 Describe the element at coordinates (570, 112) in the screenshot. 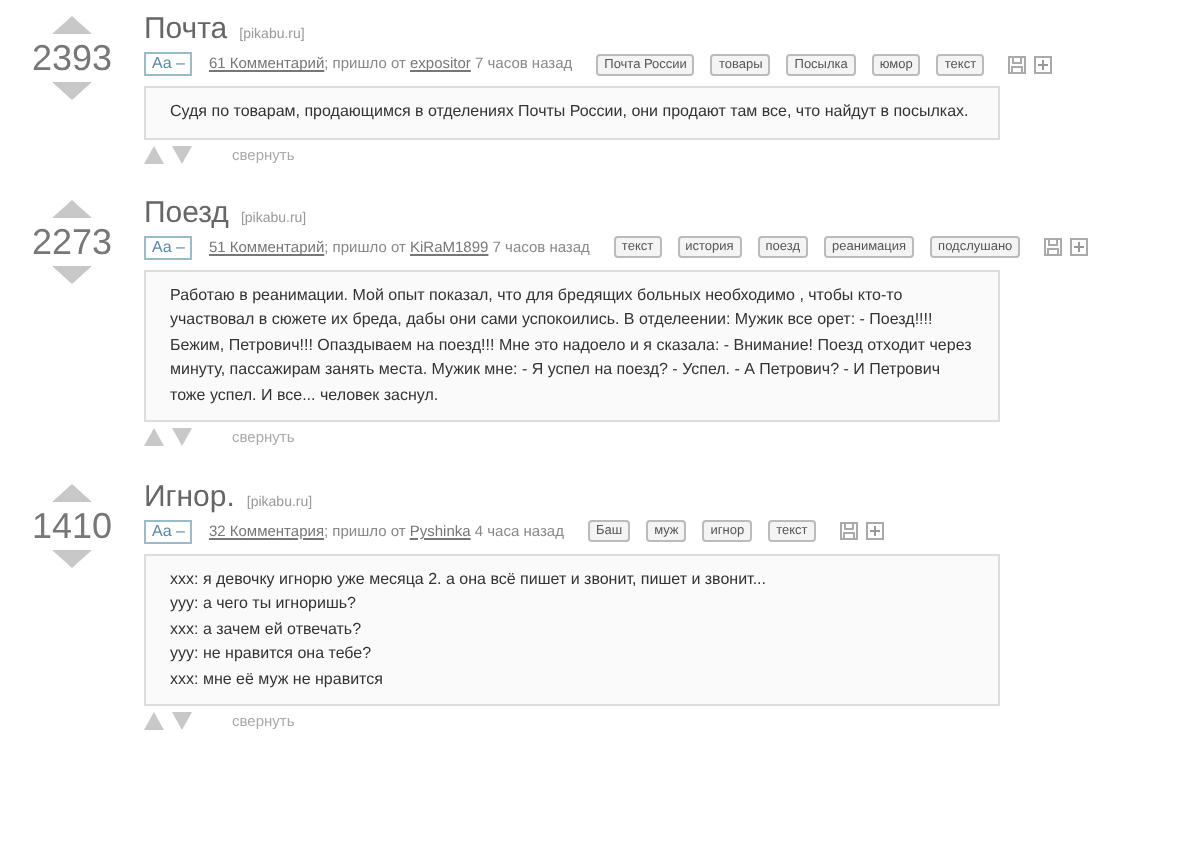

I see `post-text-line: Судя по товарам, продающимся в отделениях Почты России, они продают там все, что найдут в посылках.` at that location.